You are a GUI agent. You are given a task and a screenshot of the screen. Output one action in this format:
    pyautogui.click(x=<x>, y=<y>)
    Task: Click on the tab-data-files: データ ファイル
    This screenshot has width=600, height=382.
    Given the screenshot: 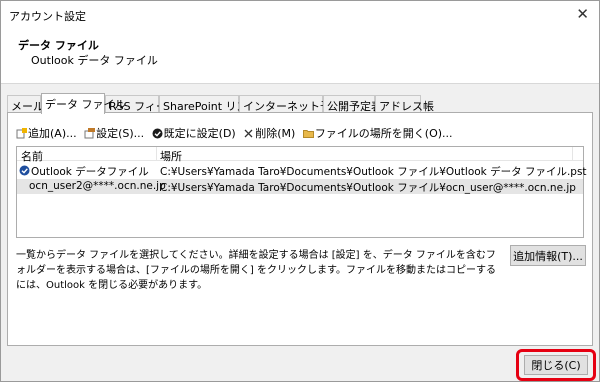 What is the action you would take?
    pyautogui.click(x=83, y=103)
    